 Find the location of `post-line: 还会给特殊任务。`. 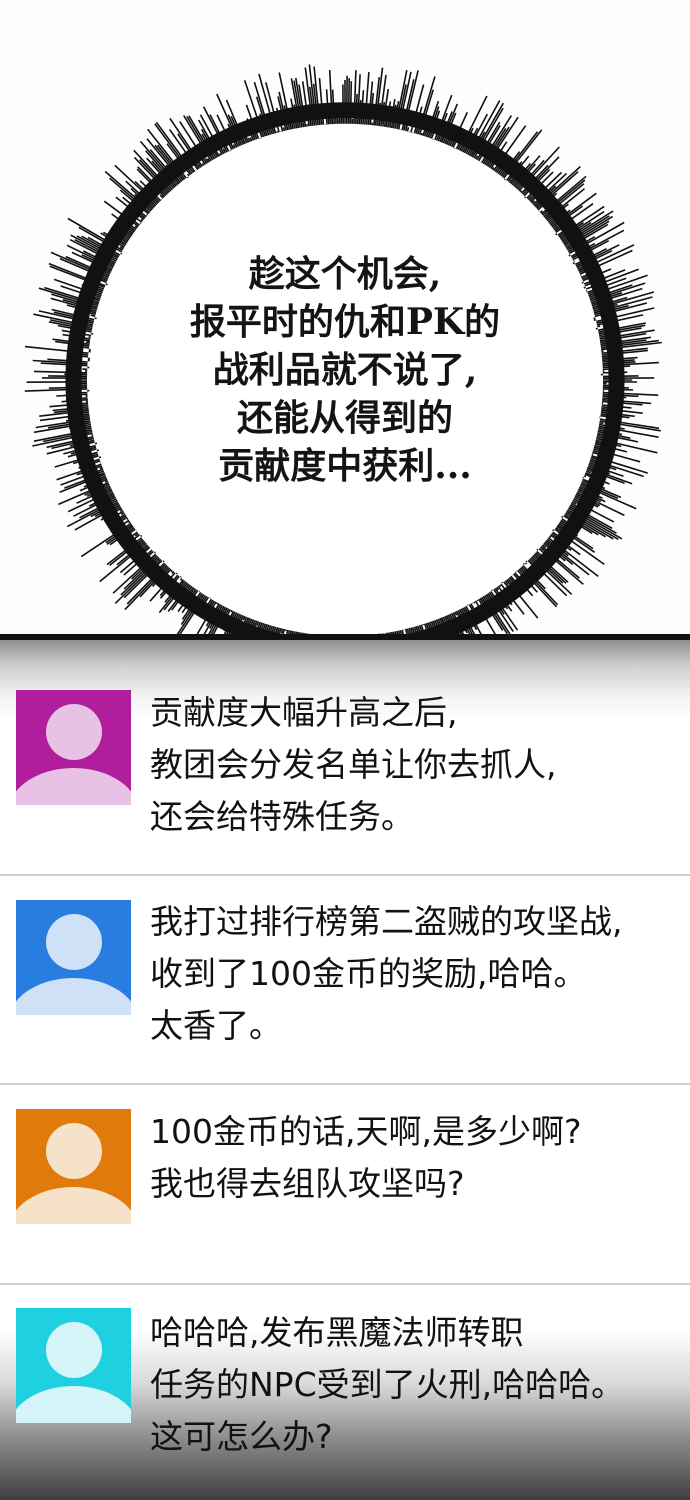

post-line: 还会给特殊任务。 is located at coordinates (282, 816).